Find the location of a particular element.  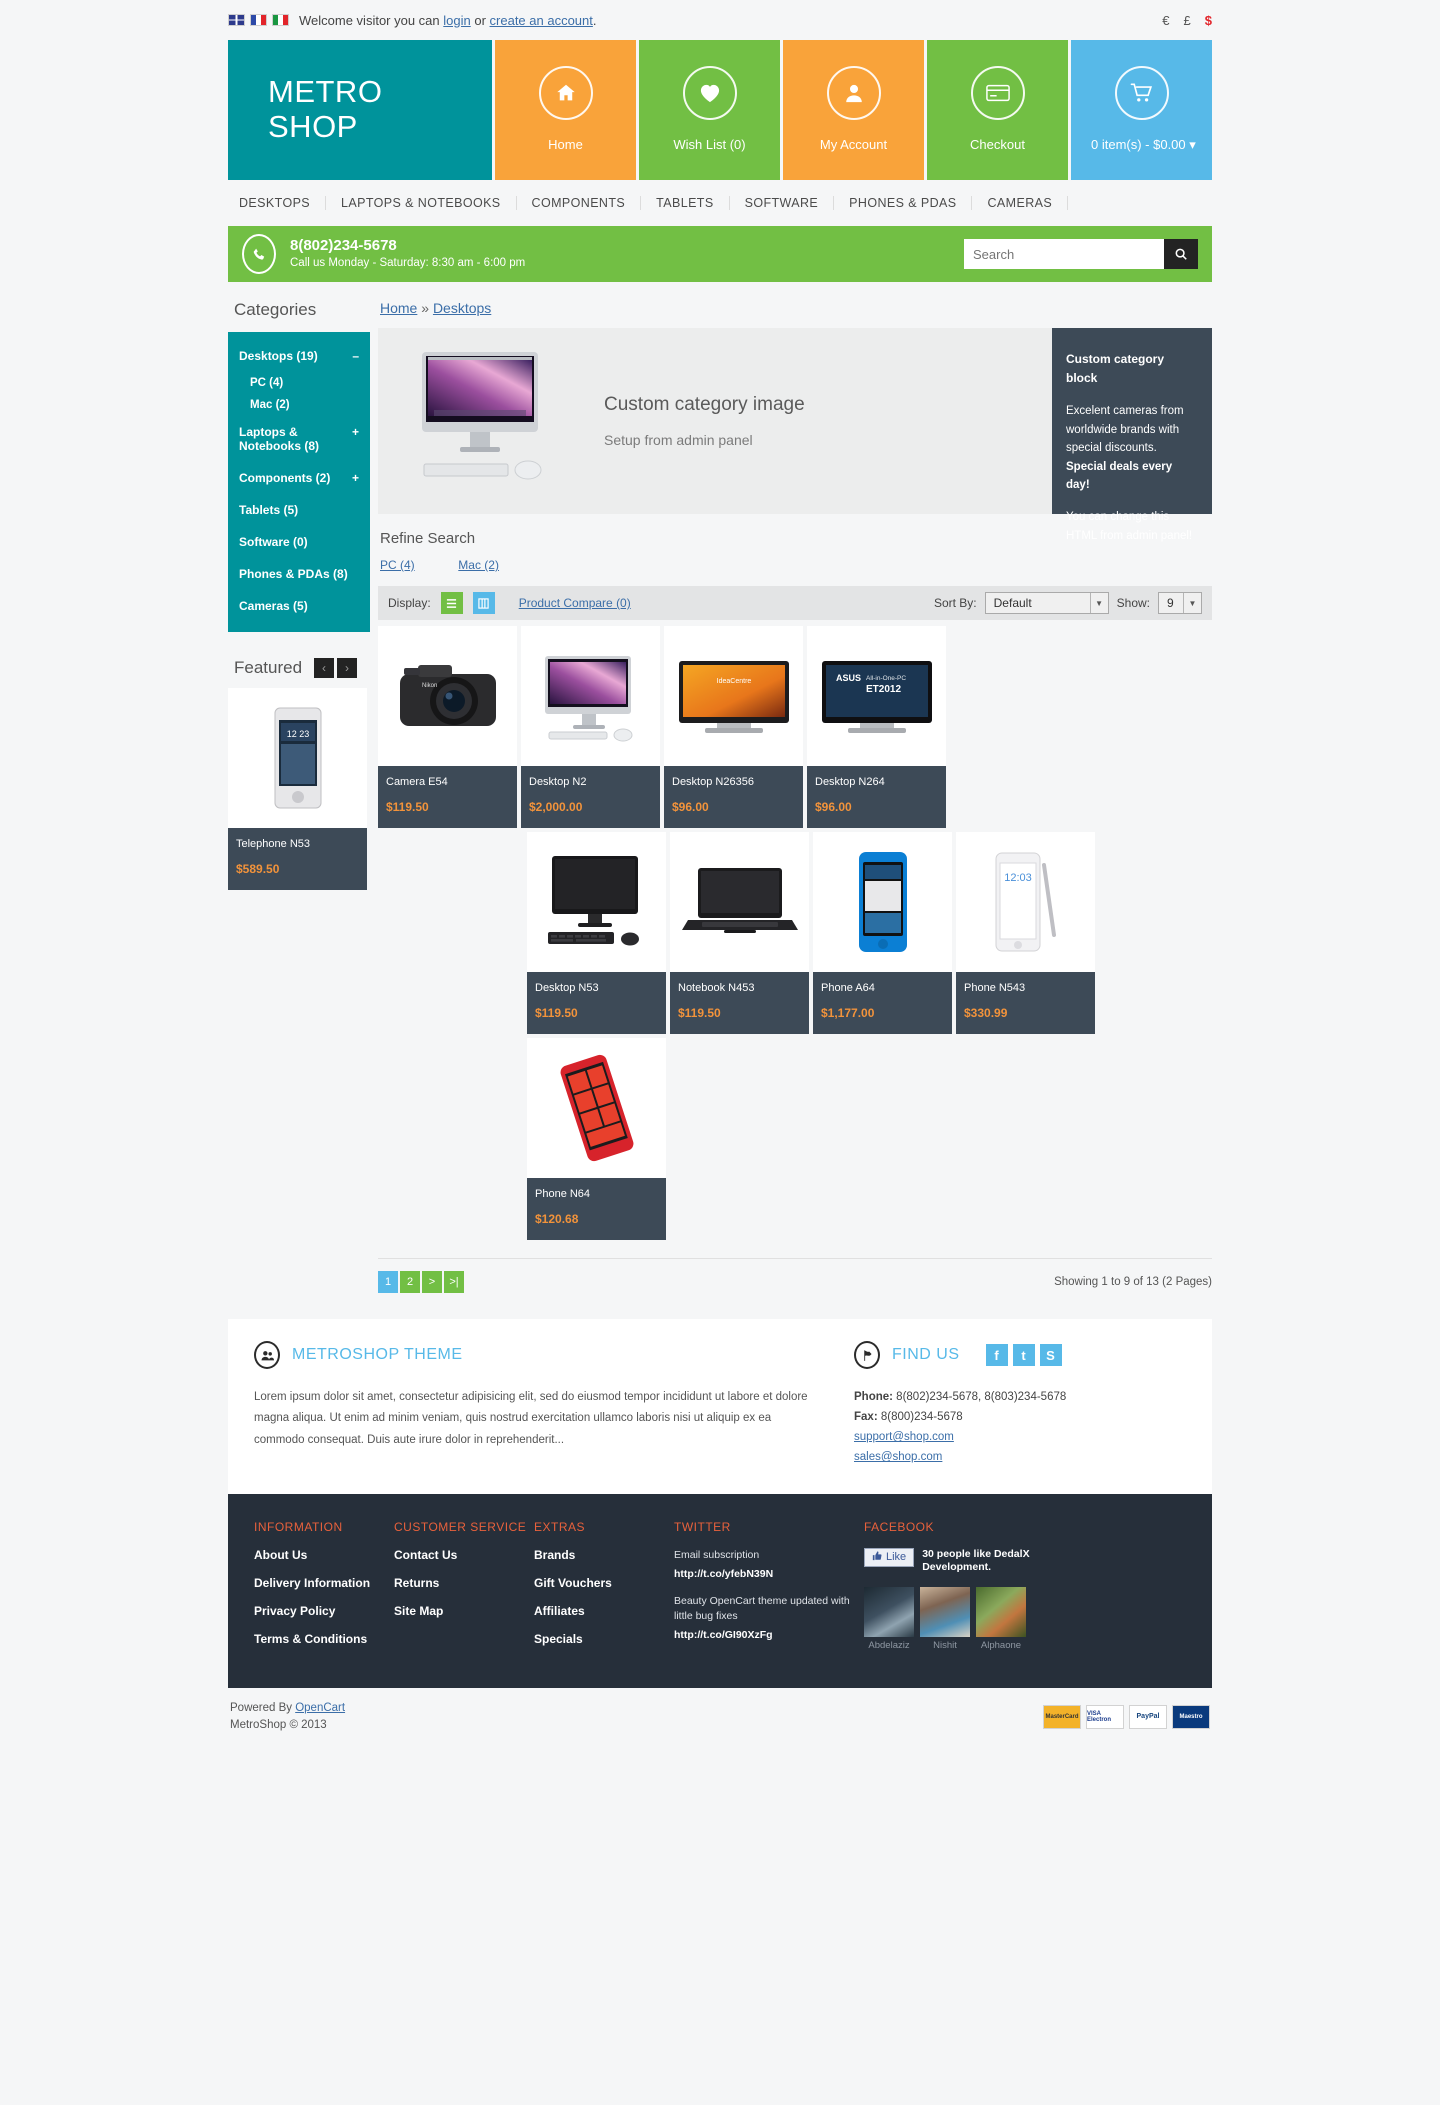

breadcrumb-current: Desktops is located at coordinates (462, 308).